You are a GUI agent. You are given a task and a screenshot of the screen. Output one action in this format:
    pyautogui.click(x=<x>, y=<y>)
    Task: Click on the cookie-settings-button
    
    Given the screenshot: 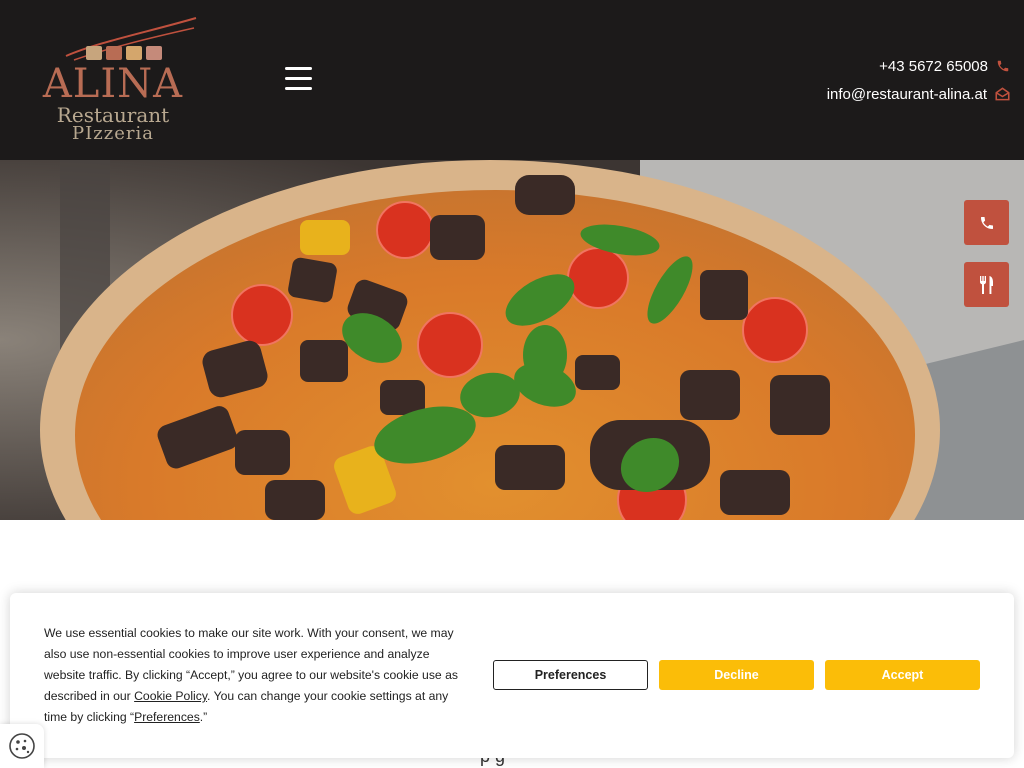 What is the action you would take?
    pyautogui.click(x=22, y=746)
    